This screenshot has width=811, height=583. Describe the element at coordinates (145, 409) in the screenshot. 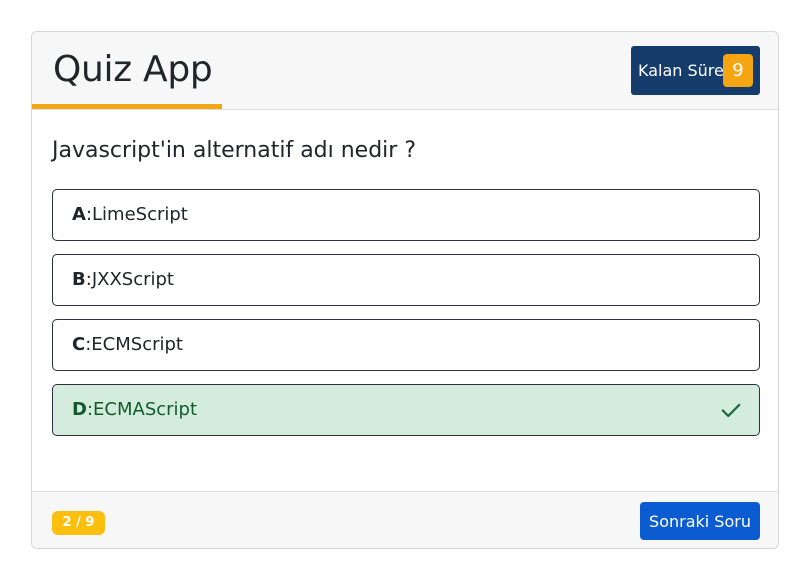

I see `option-d-text: ECMAScript` at that location.